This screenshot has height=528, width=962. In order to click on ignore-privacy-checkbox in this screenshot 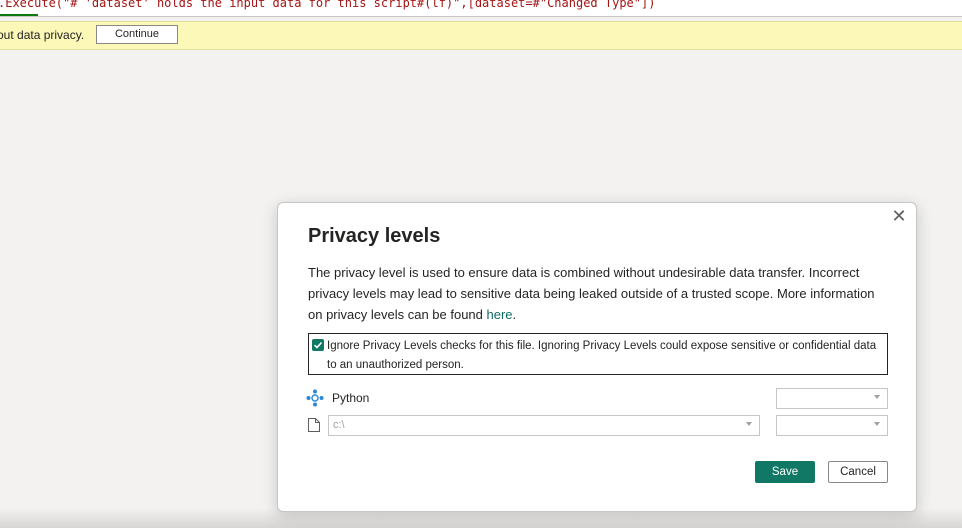, I will do `click(318, 345)`.